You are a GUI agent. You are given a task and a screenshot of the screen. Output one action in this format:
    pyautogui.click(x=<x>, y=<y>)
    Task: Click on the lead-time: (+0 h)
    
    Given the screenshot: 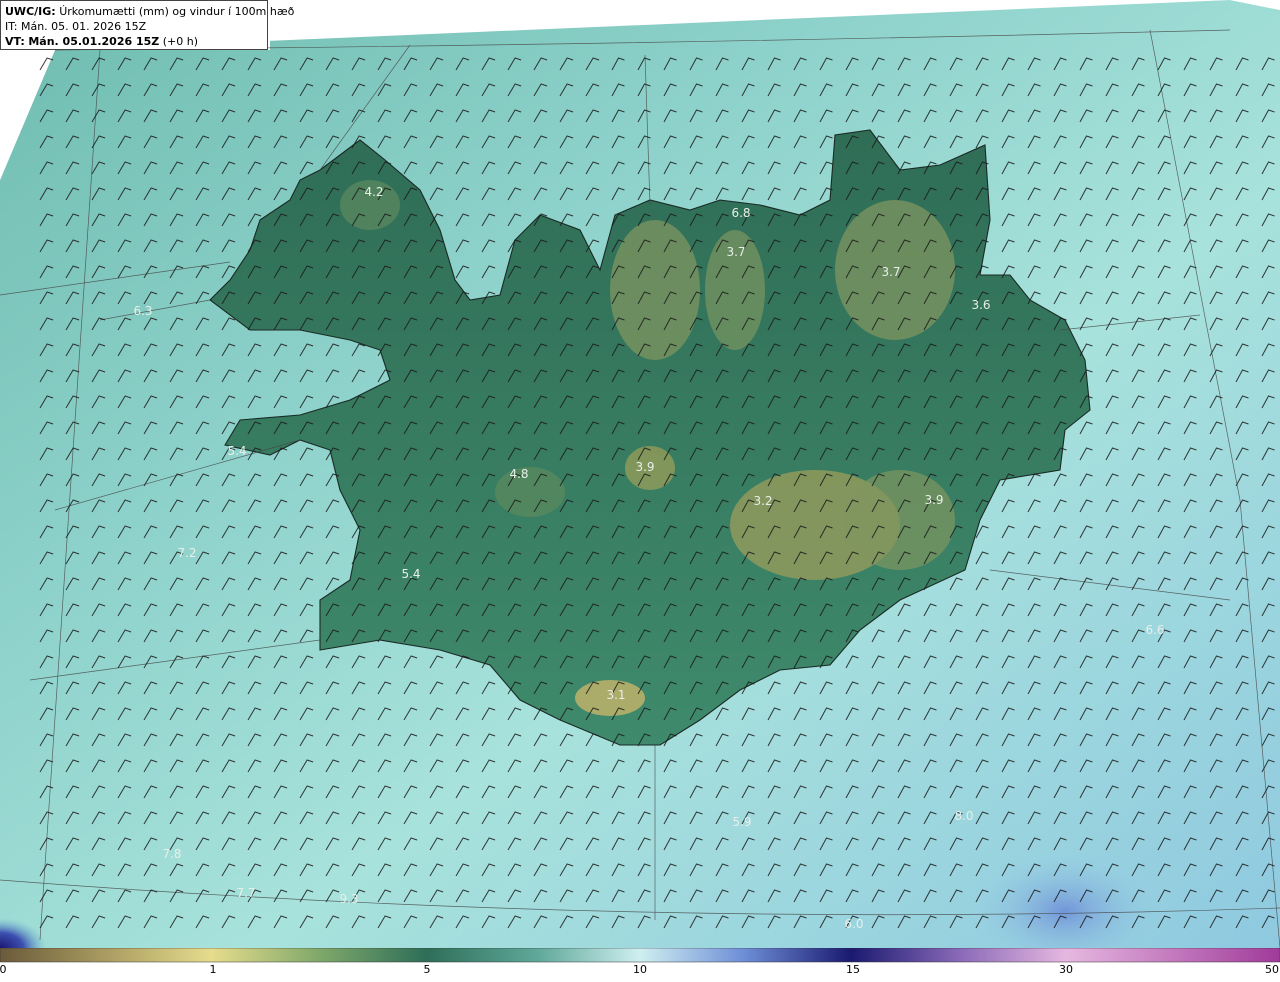 What is the action you would take?
    pyautogui.click(x=180, y=41)
    